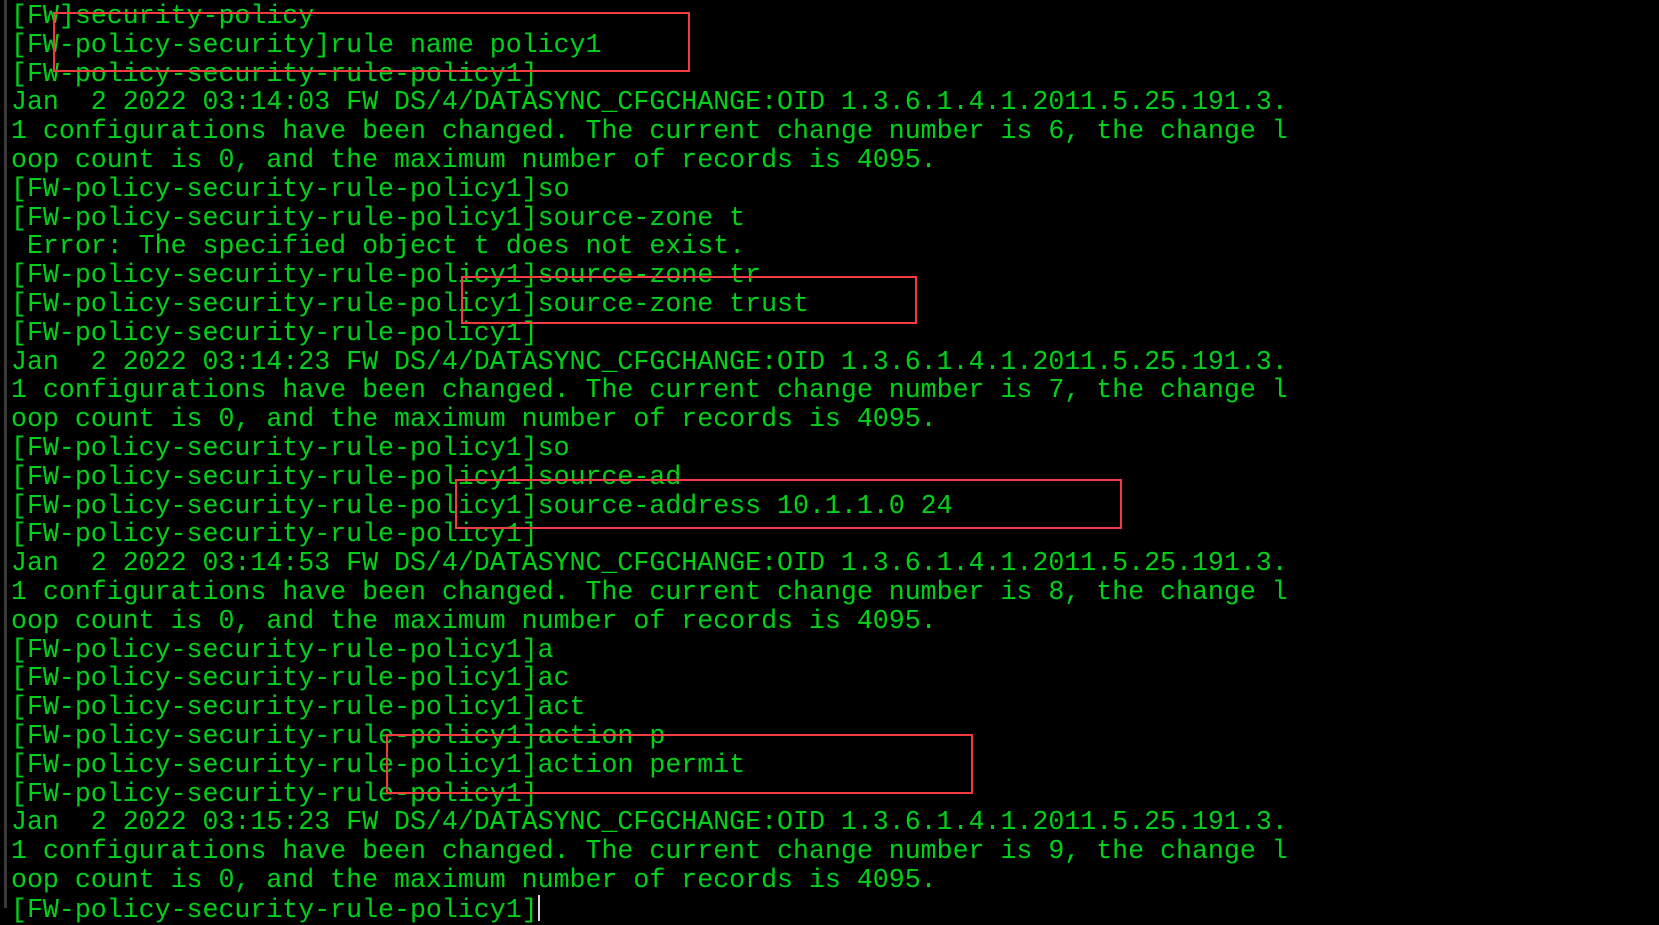 Image resolution: width=1659 pixels, height=925 pixels. I want to click on terminal-line: [FW-policy-security]rule name policy1, so click(306, 44).